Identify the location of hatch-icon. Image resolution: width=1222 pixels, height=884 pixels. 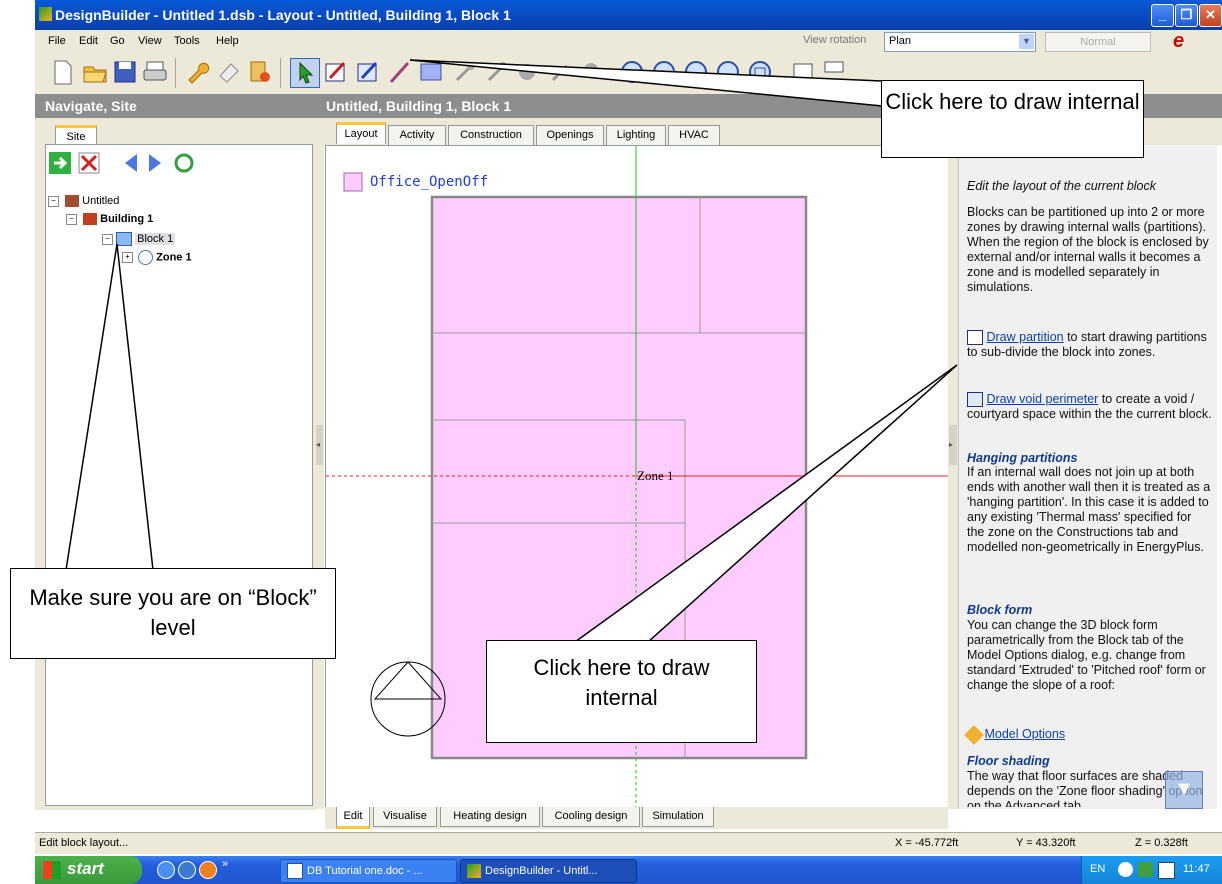
(431, 72).